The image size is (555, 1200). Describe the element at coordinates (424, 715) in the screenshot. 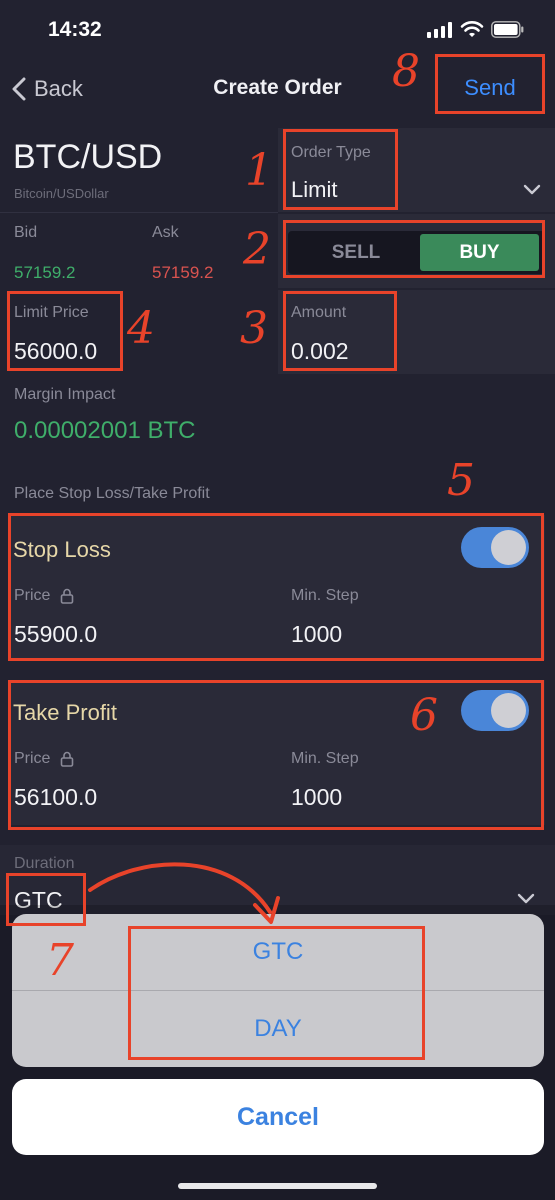

I see `annotation-number: 6` at that location.